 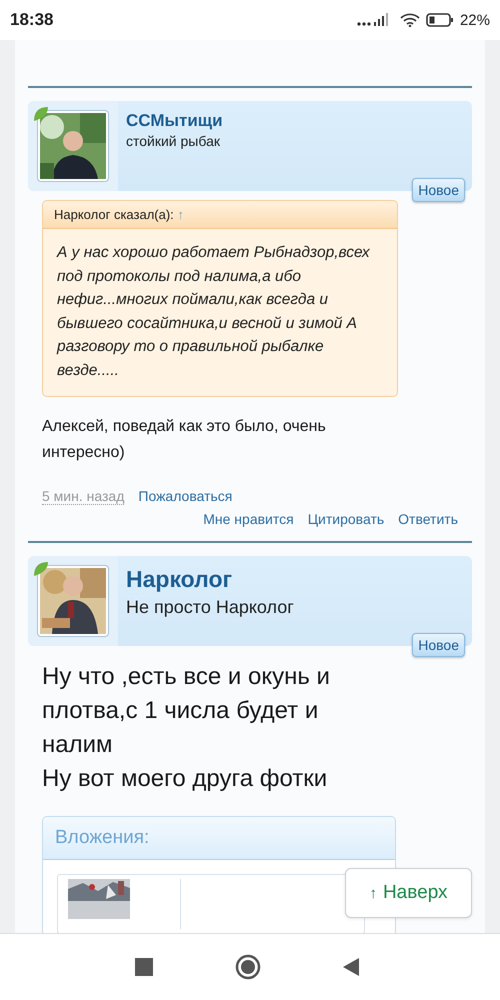 I want to click on user-title: Не просто Нарколог, so click(x=210, y=607).